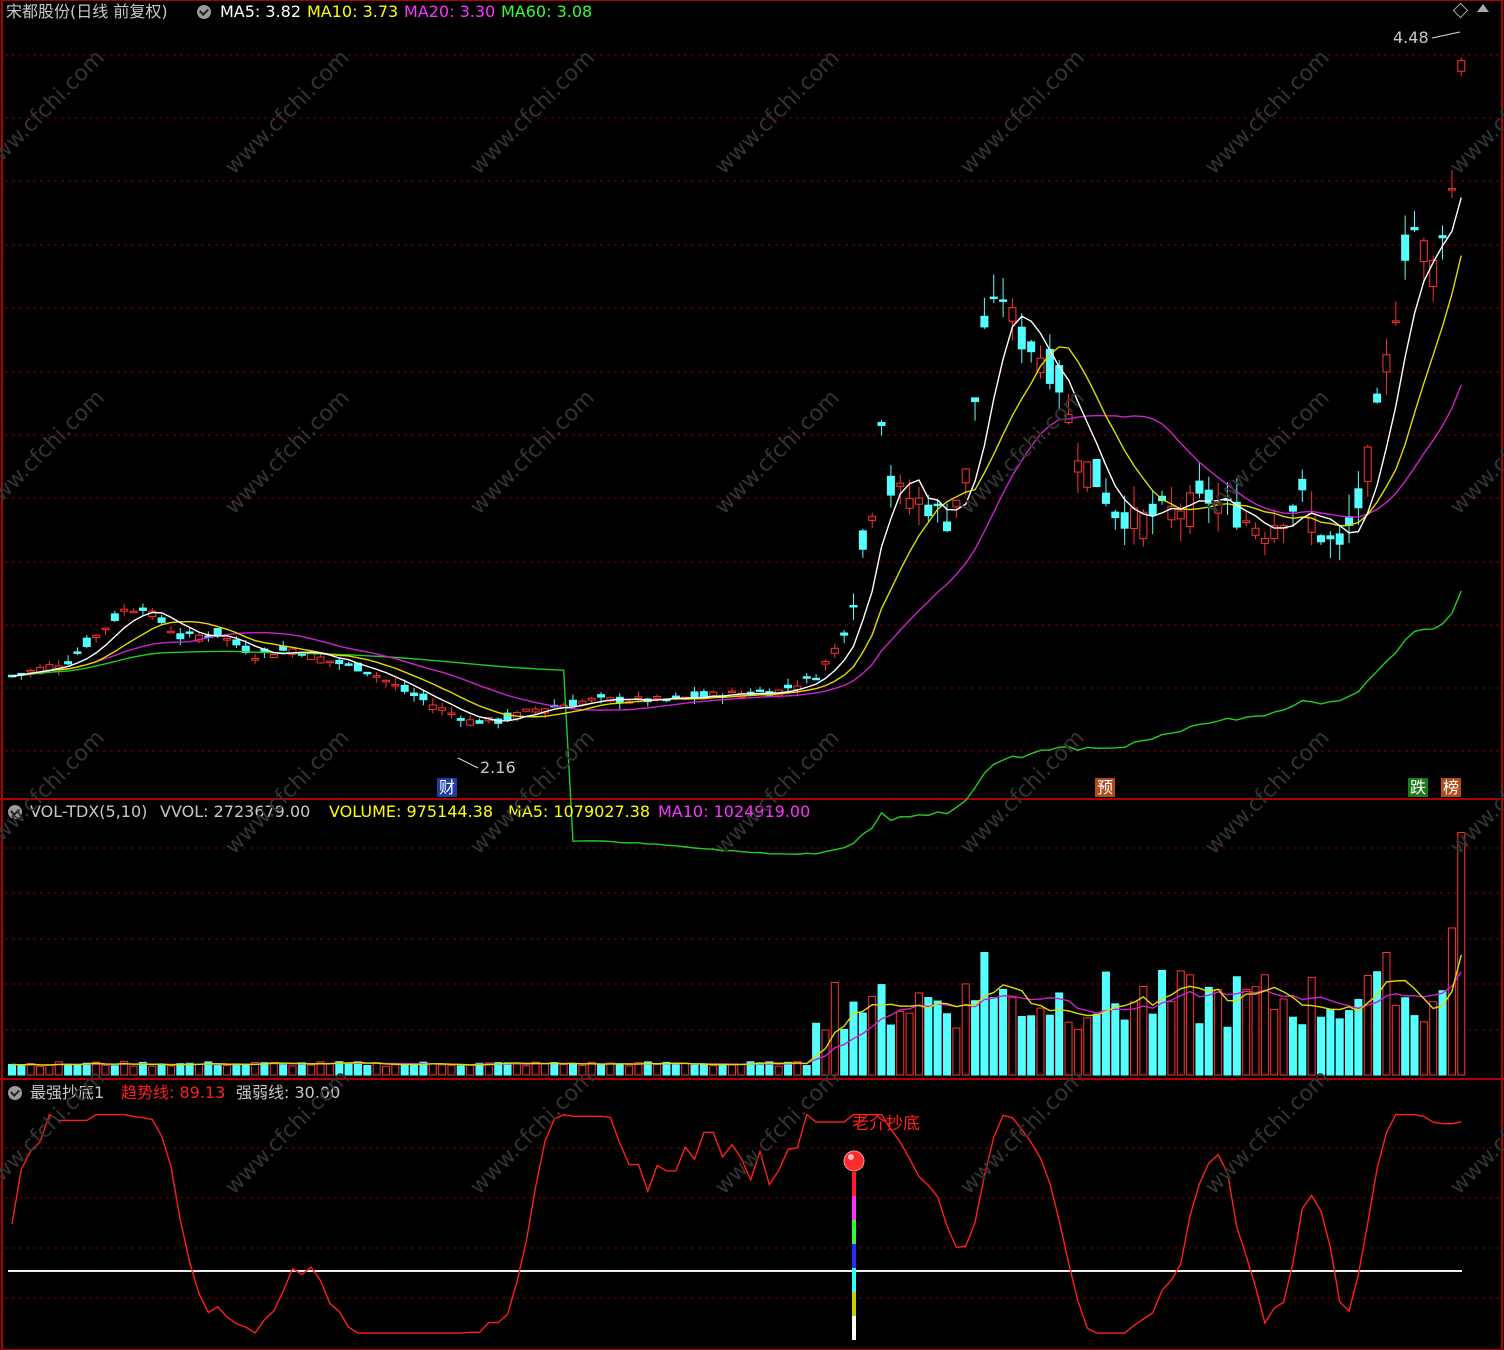 This screenshot has width=1504, height=1350. What do you see at coordinates (1105, 787) in the screenshot?
I see `marker-forecast: 预` at bounding box center [1105, 787].